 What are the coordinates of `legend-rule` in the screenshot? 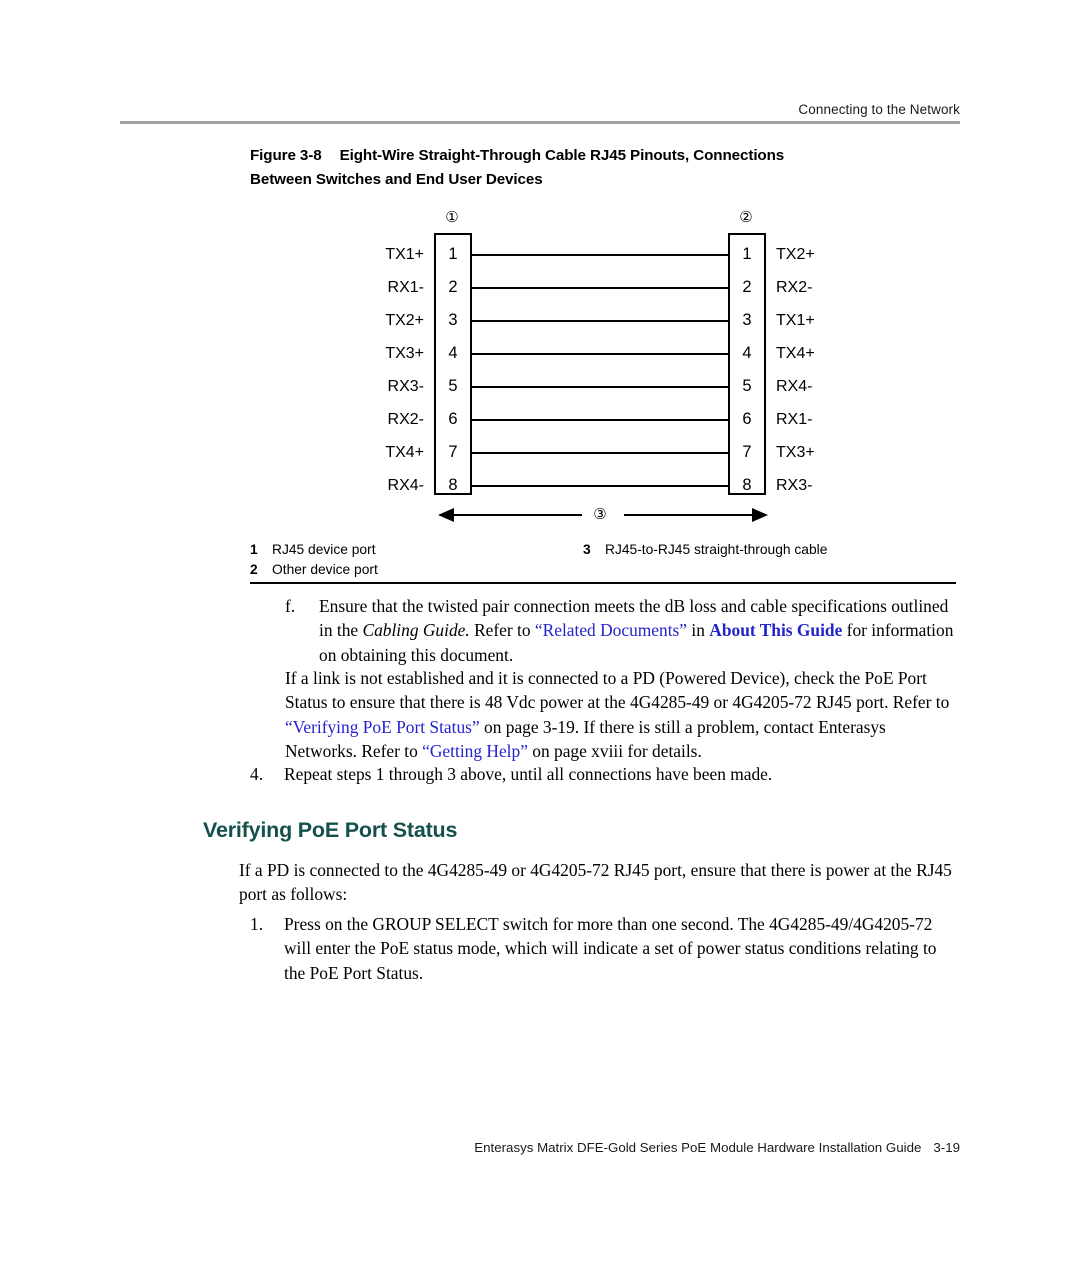 It's located at (603, 583).